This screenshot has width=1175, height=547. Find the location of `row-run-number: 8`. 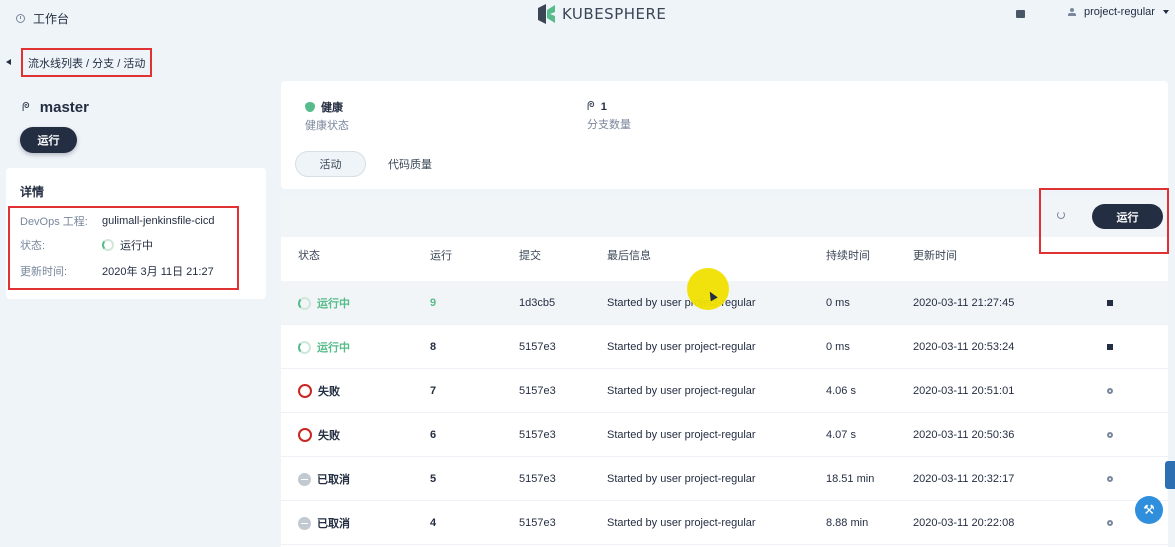

row-run-number: 8 is located at coordinates (433, 347).